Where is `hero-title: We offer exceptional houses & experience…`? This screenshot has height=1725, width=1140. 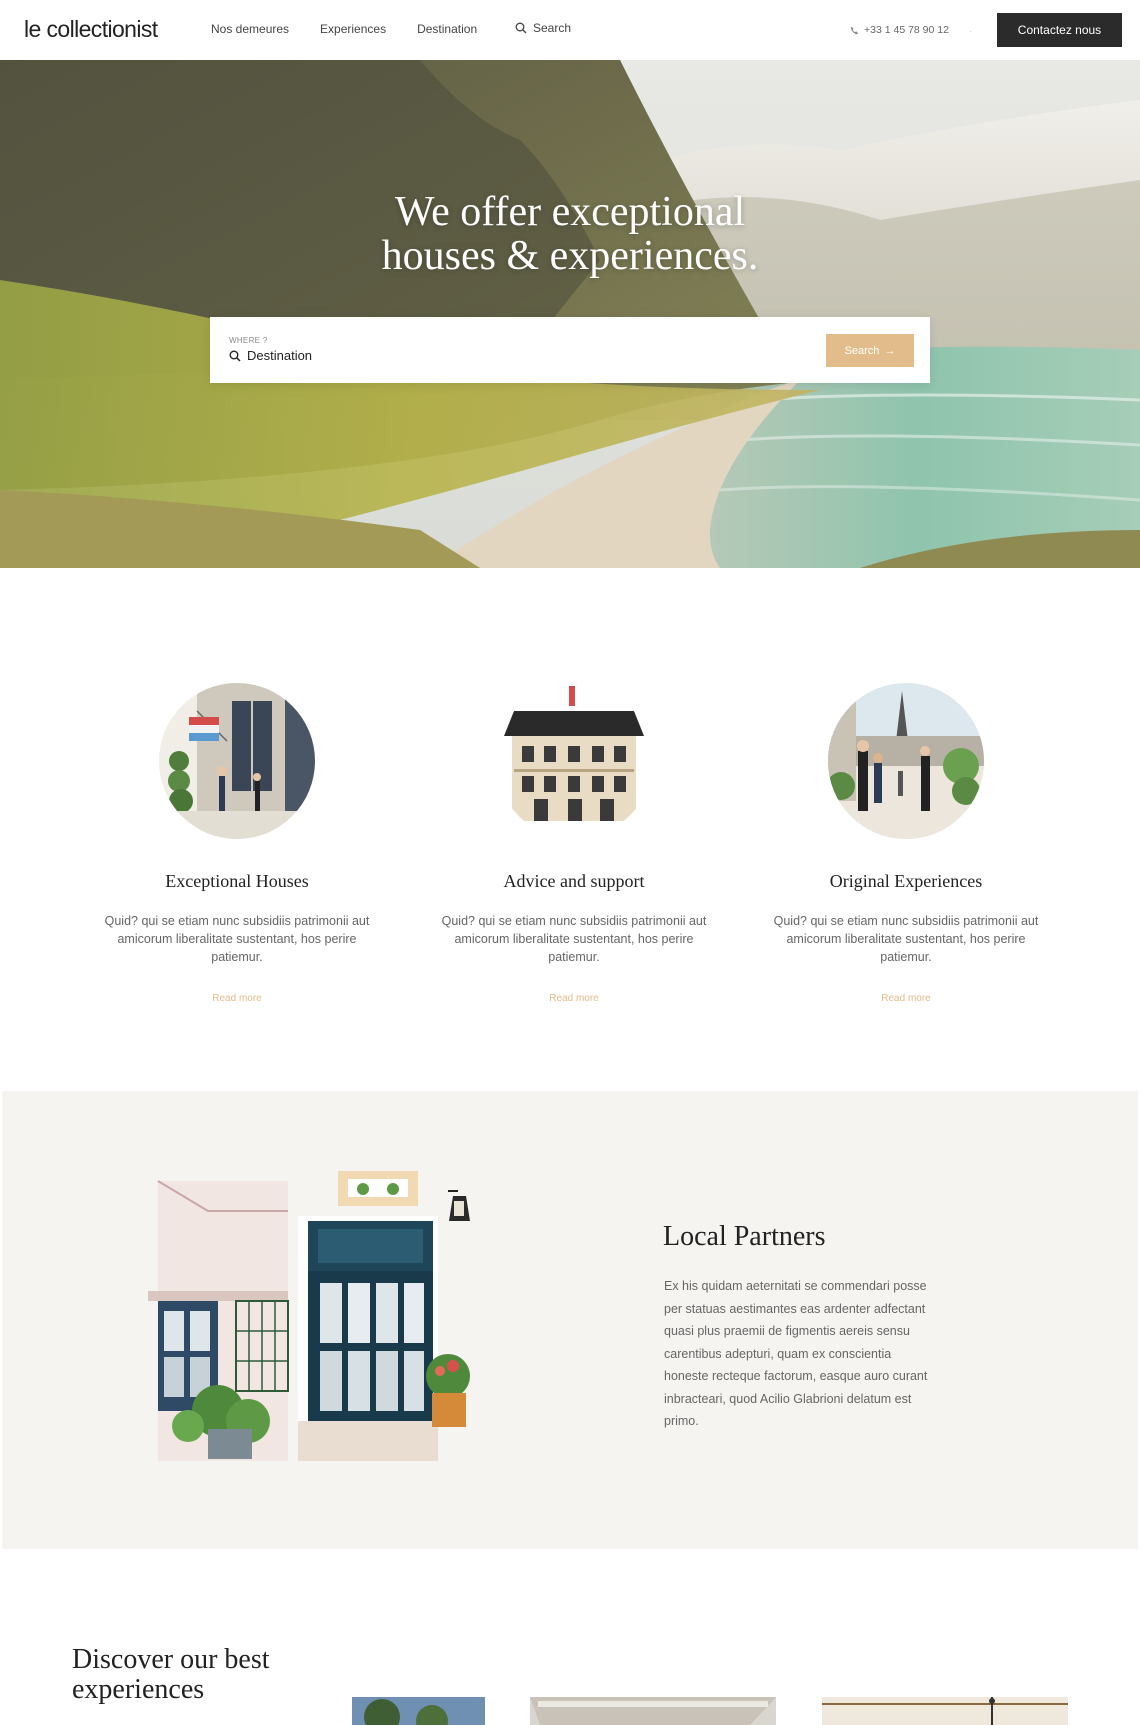 hero-title: We offer exceptional houses & experience… is located at coordinates (570, 234).